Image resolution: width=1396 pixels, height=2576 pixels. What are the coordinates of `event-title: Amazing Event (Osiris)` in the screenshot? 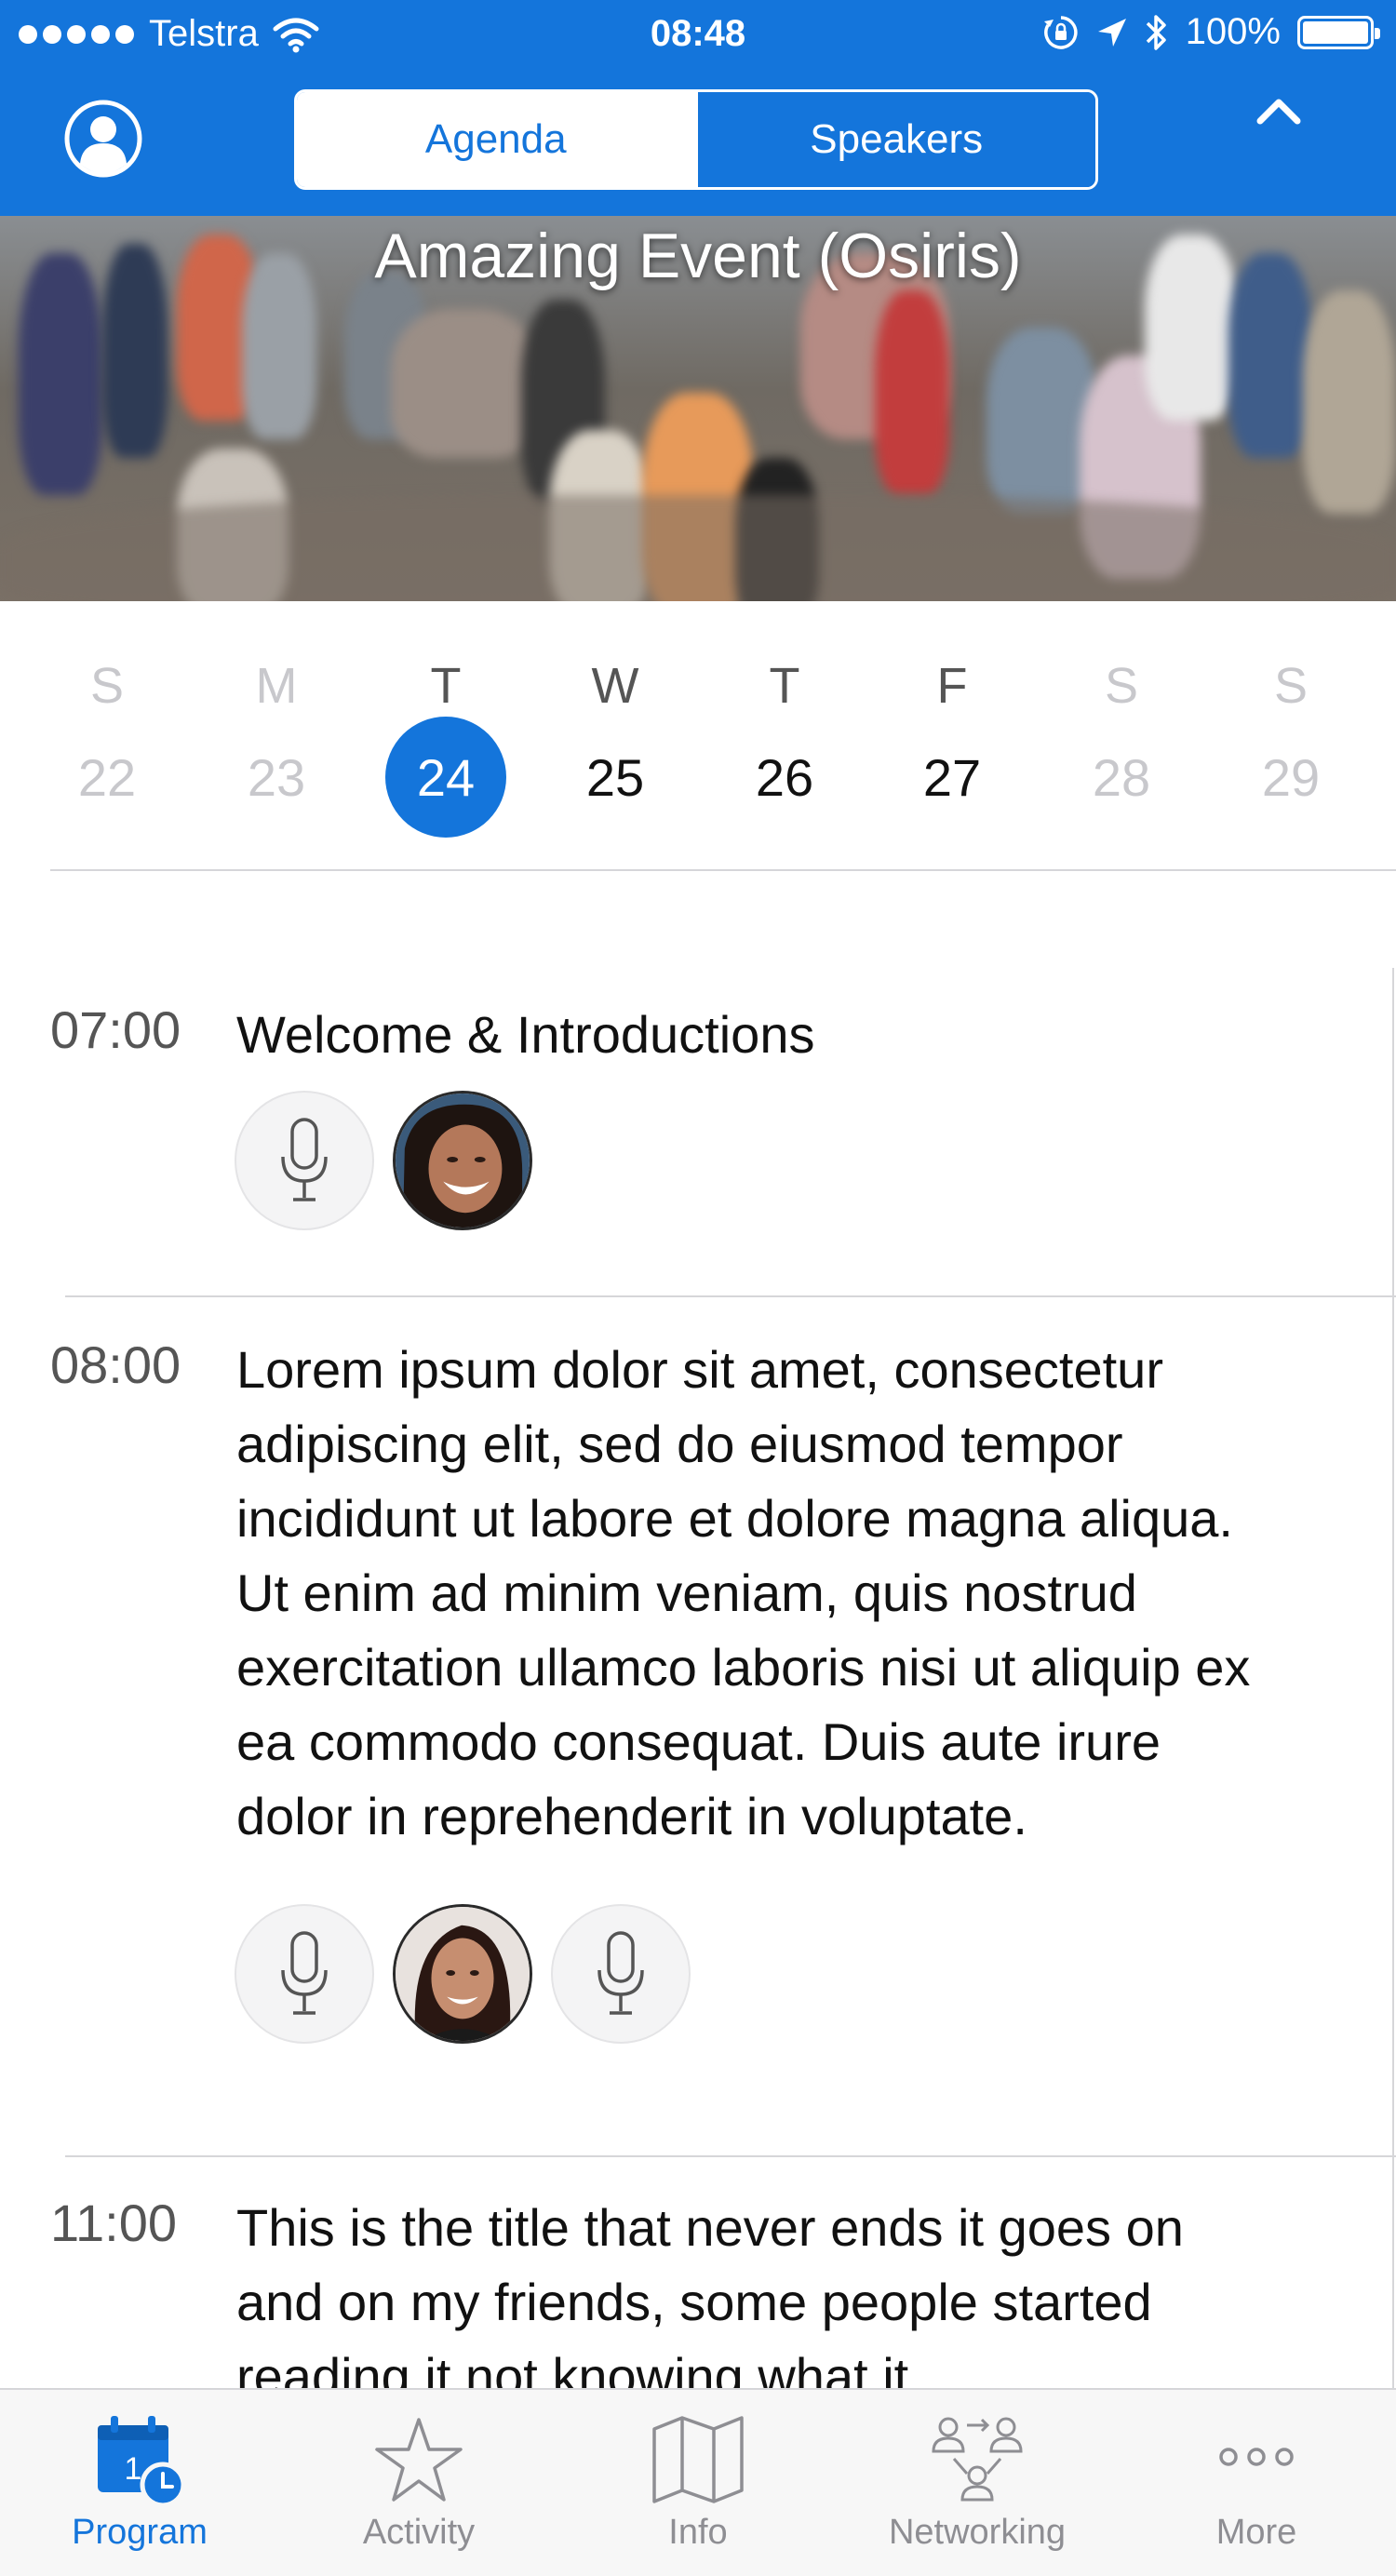 It's located at (698, 256).